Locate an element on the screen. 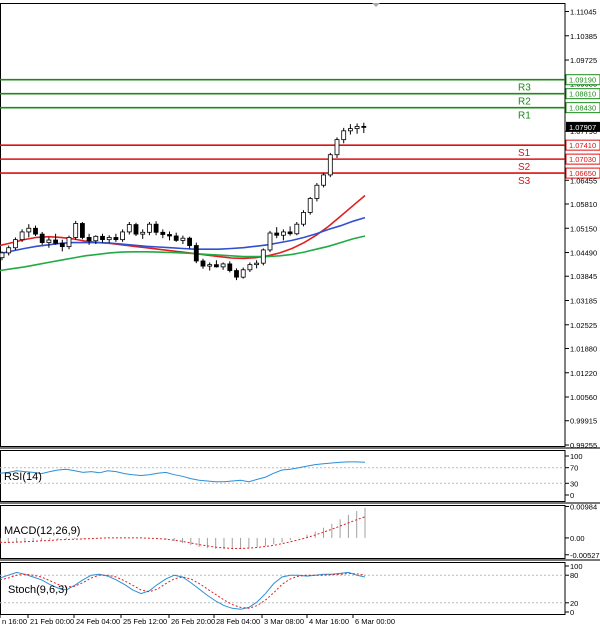 Image resolution: width=600 pixels, height=635 pixels. price-tick-label: 0.99915 is located at coordinates (583, 421).